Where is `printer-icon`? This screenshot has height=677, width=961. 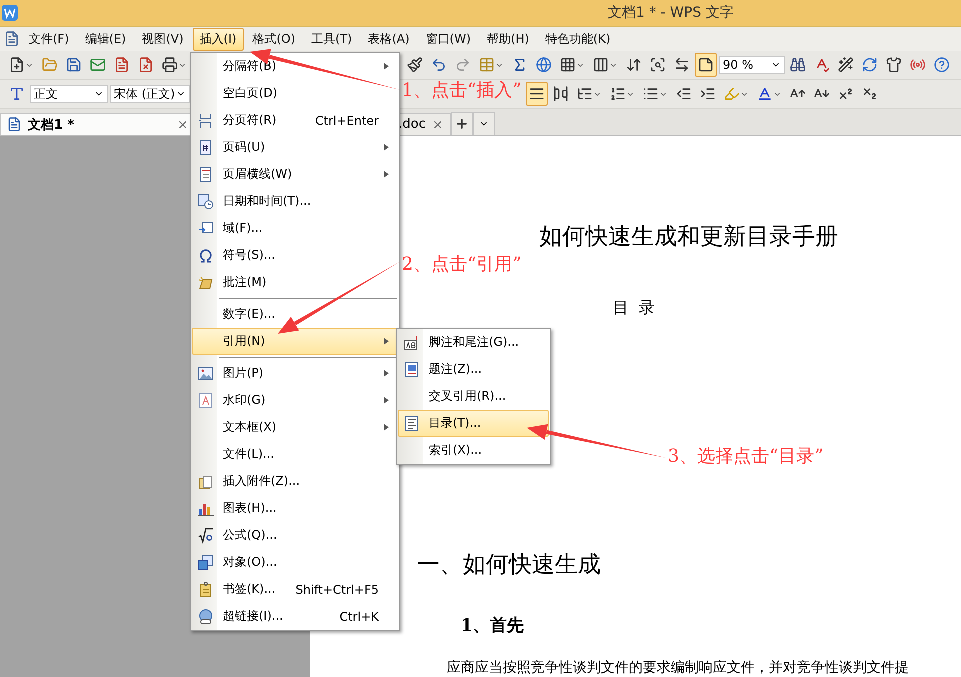 printer-icon is located at coordinates (170, 65).